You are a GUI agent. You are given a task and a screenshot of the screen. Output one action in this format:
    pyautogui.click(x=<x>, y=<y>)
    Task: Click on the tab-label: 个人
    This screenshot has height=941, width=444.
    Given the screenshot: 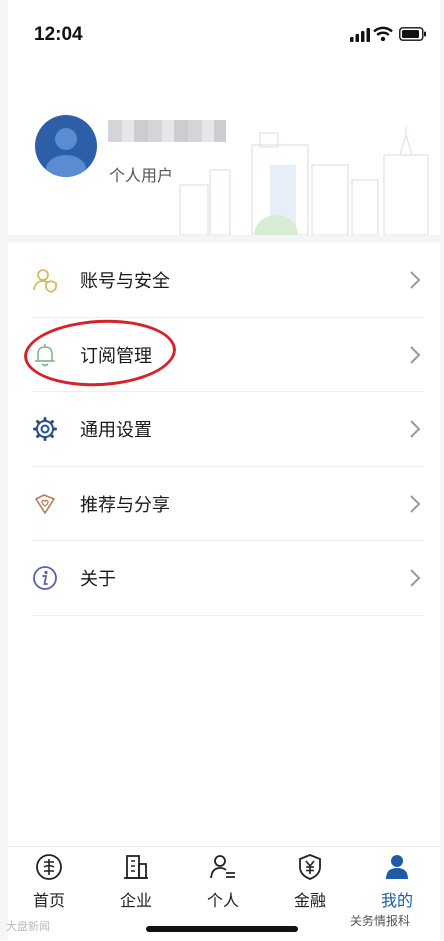 What is the action you would take?
    pyautogui.click(x=222, y=901)
    